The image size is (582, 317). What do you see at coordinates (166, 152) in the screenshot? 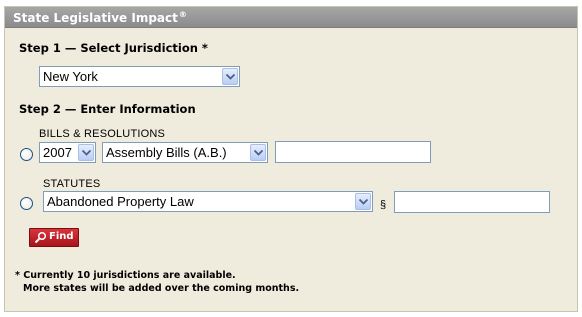
I see `bill-type-select-value: Assembly Bills (A.B.)` at bounding box center [166, 152].